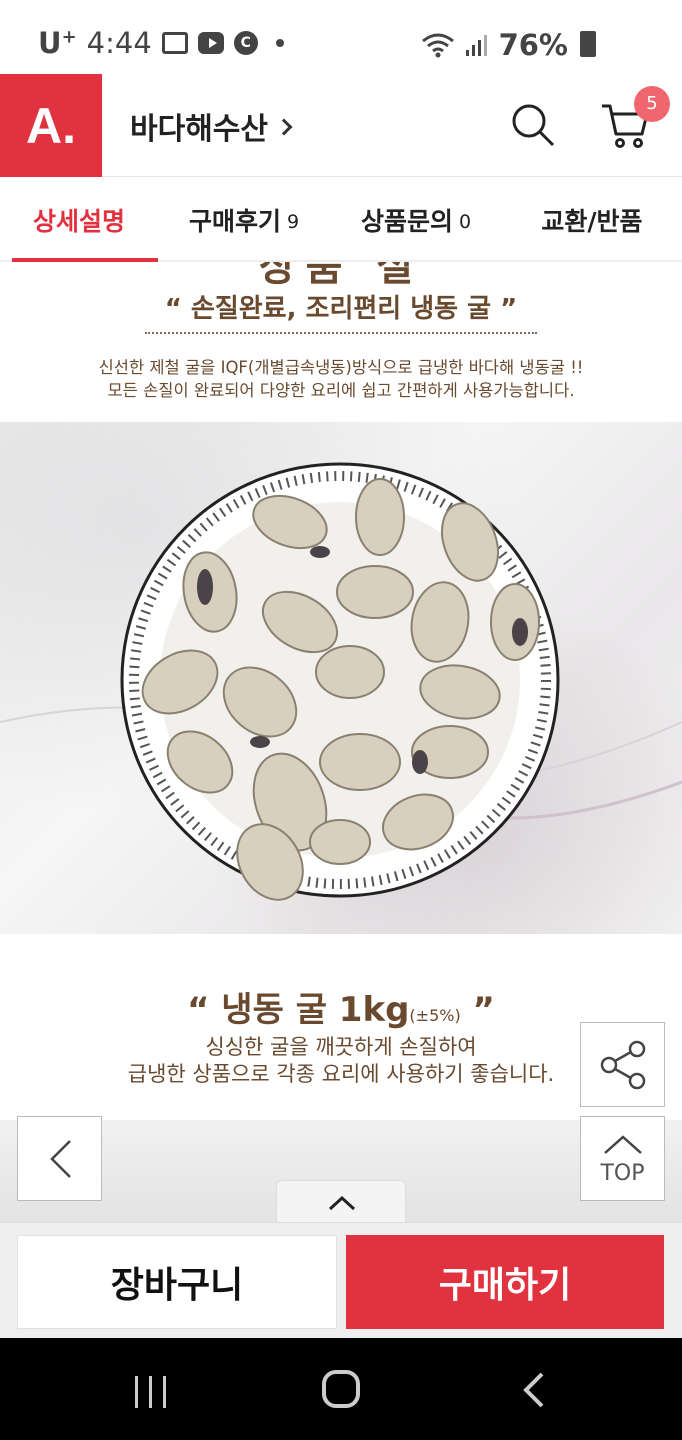 This screenshot has width=682, height=1440. What do you see at coordinates (341, 37) in the screenshot?
I see `status-bar: U+ 4:44 C 76%` at bounding box center [341, 37].